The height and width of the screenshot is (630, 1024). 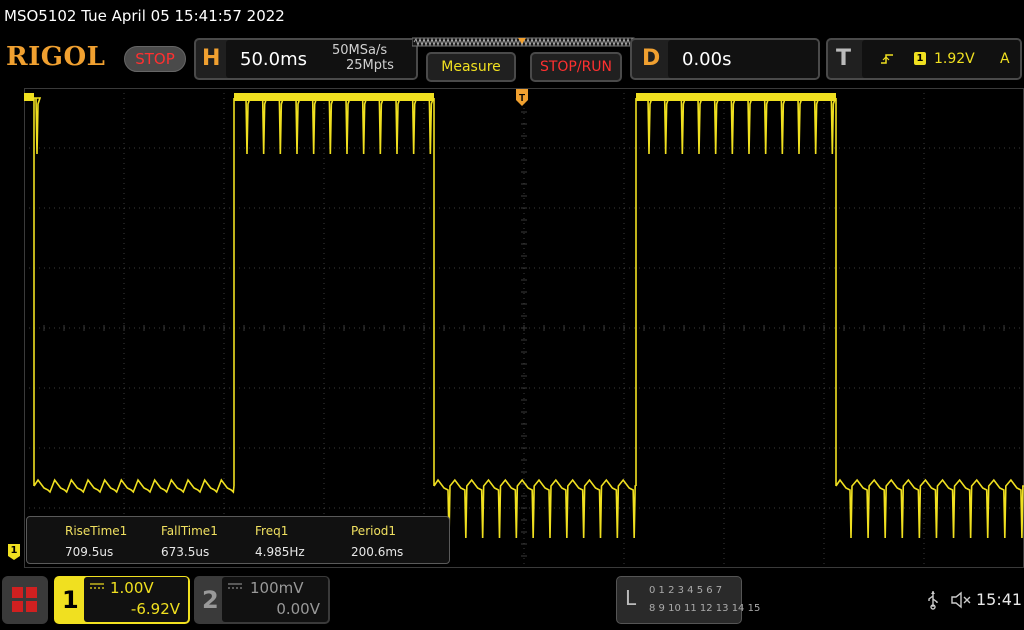 I want to click on trigger-marker-label: T, so click(x=522, y=98).